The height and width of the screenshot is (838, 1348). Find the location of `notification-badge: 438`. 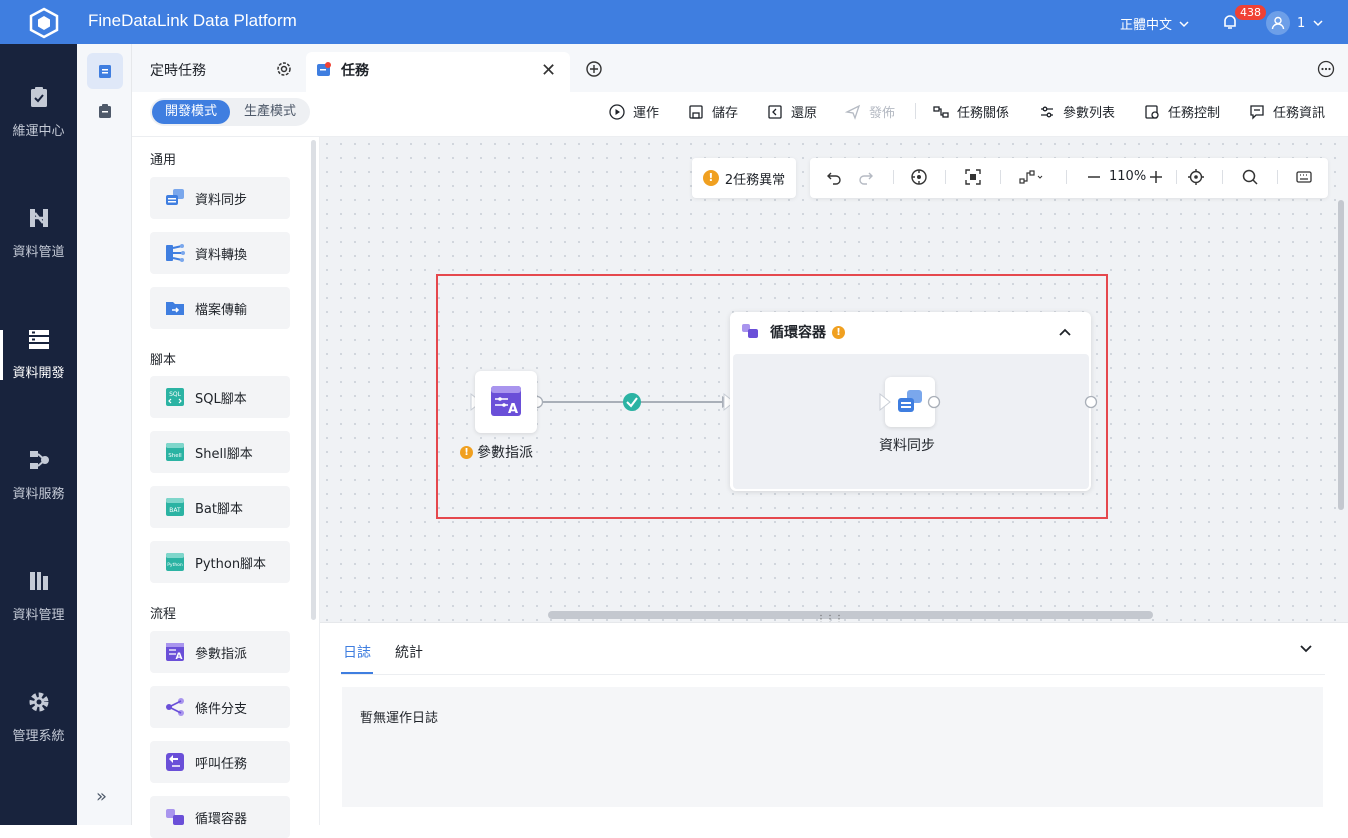

notification-badge: 438 is located at coordinates (1250, 12).